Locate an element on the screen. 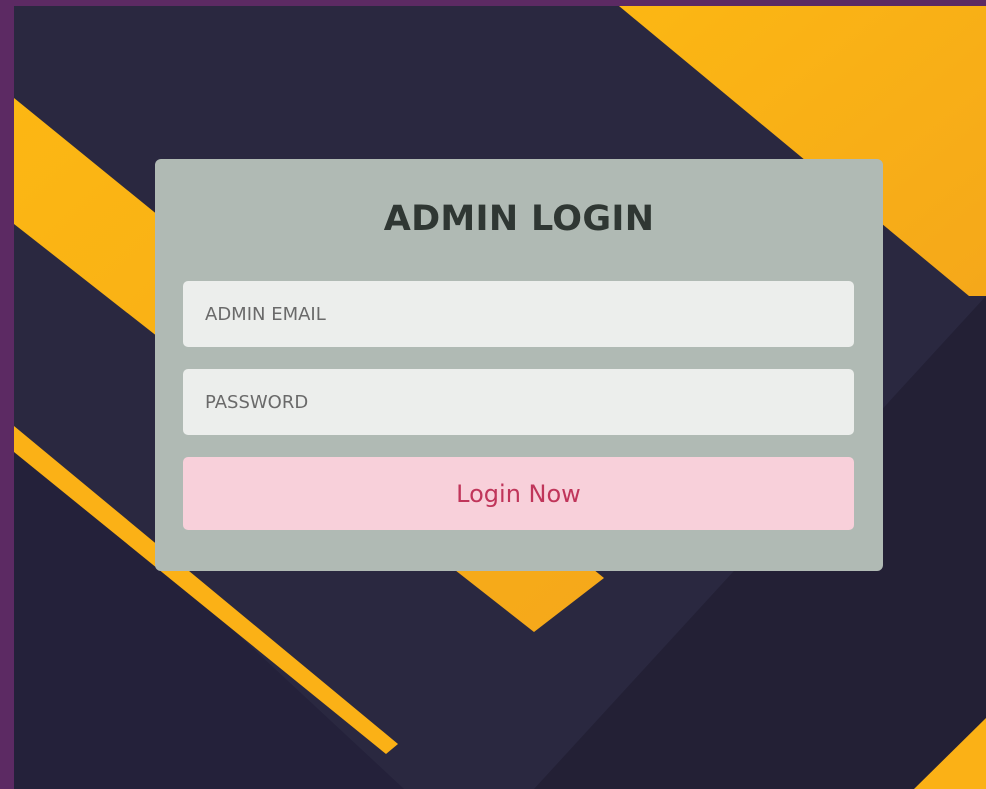 The image size is (986, 789). login-now-button: Login Now is located at coordinates (518, 493).